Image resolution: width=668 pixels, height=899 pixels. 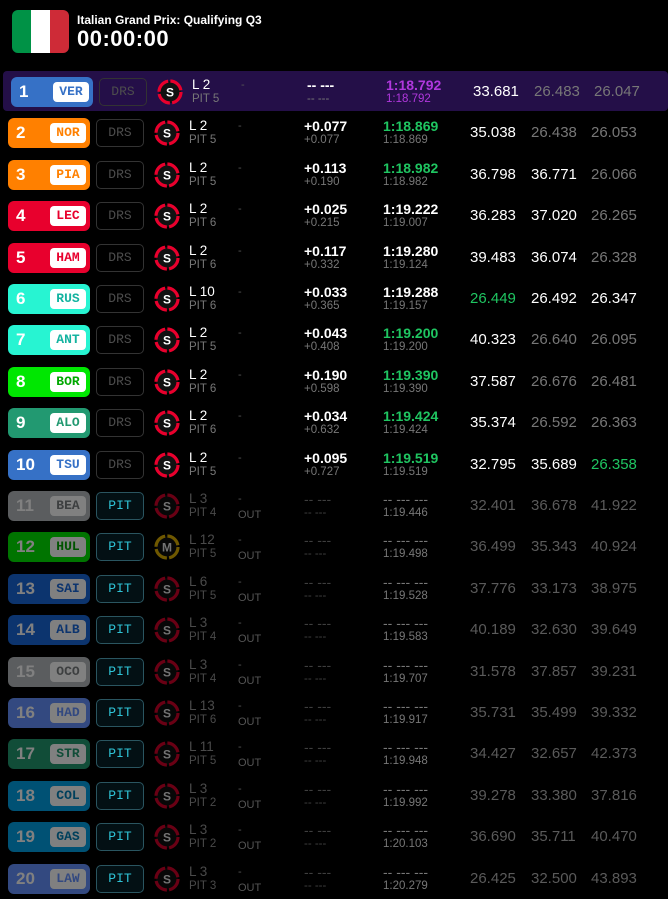 I want to click on flag-stripe-red, so click(x=59, y=31).